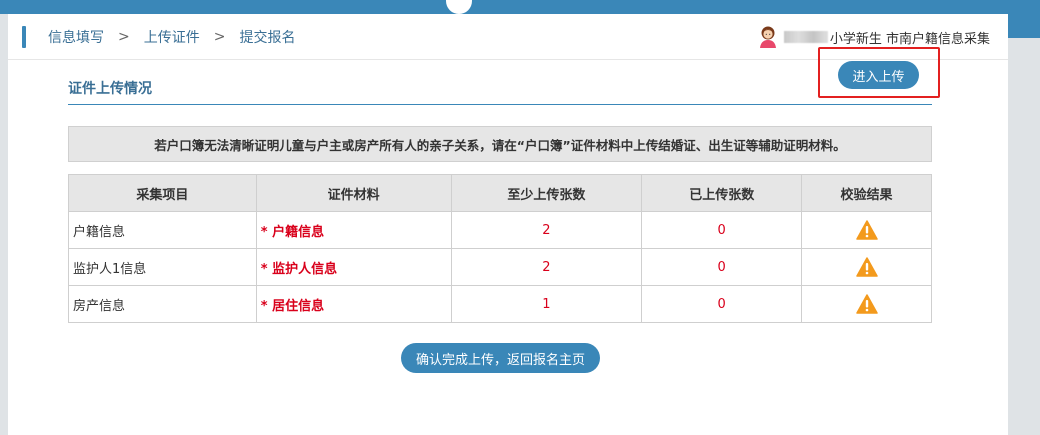 This screenshot has height=435, width=1040. I want to click on enter-upload-button: 进入上传, so click(878, 75).